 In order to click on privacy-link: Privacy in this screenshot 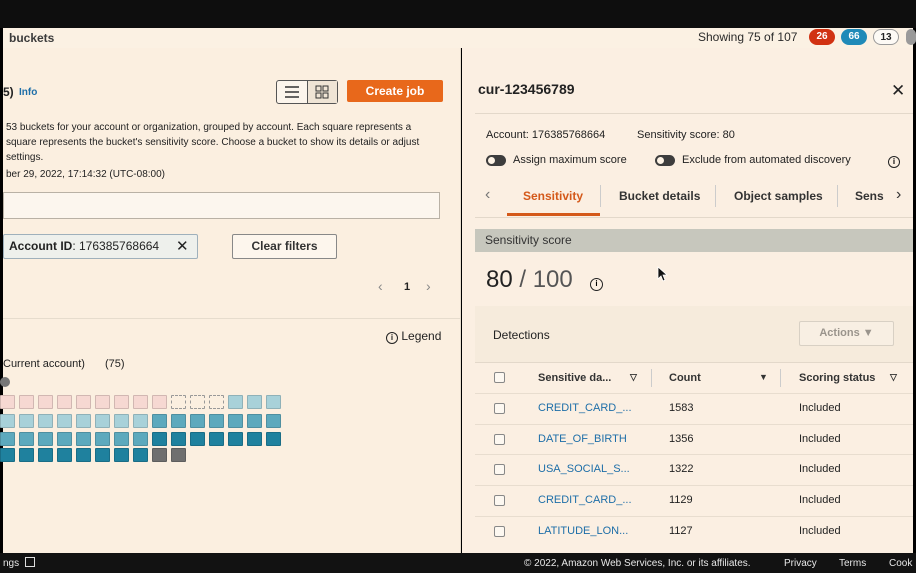, I will do `click(800, 563)`.